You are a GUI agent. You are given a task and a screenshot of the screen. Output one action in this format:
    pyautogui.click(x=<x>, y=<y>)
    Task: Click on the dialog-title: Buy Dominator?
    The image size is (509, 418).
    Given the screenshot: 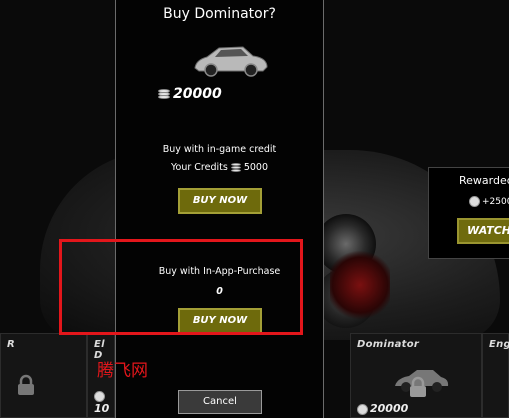 What is the action you would take?
    pyautogui.click(x=219, y=14)
    